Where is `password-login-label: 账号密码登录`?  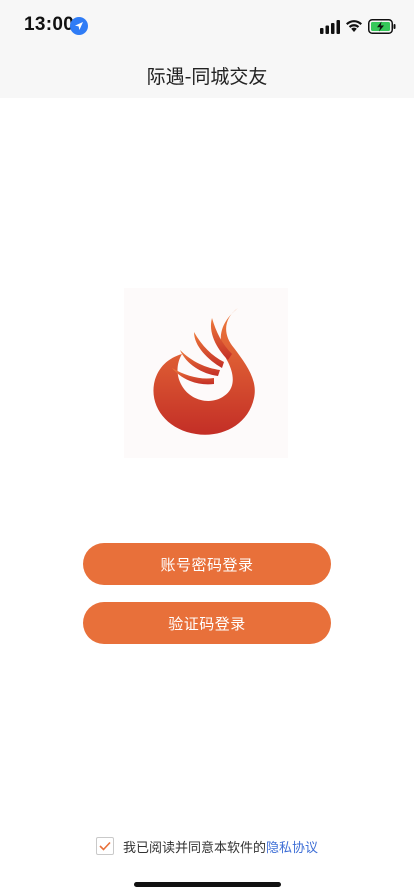
password-login-label: 账号密码登录 is located at coordinates (207, 564).